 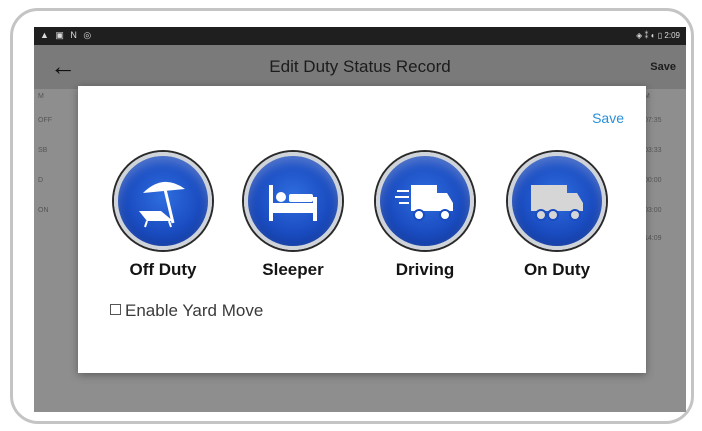 I want to click on parked-truck-icon, so click(x=557, y=201).